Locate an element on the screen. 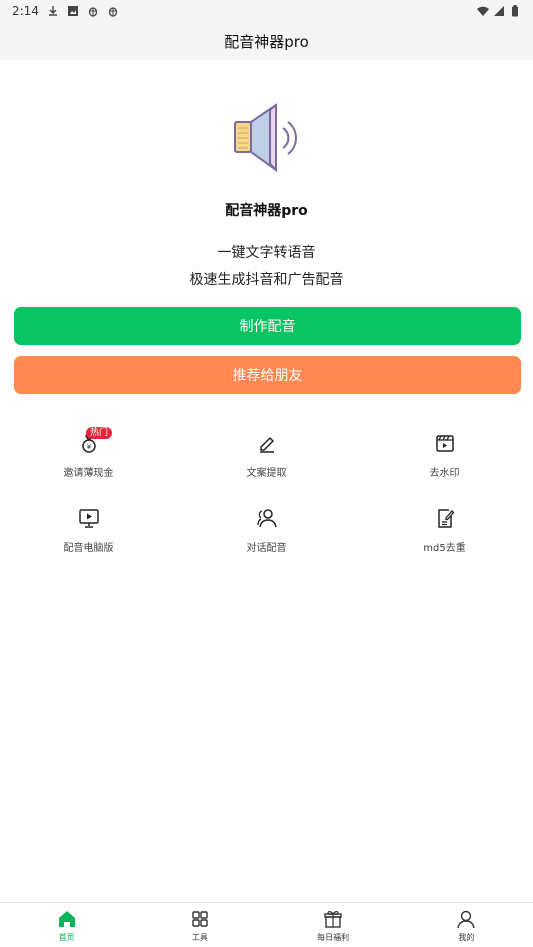 This screenshot has height=947, width=533. users-icon is located at coordinates (266, 518).